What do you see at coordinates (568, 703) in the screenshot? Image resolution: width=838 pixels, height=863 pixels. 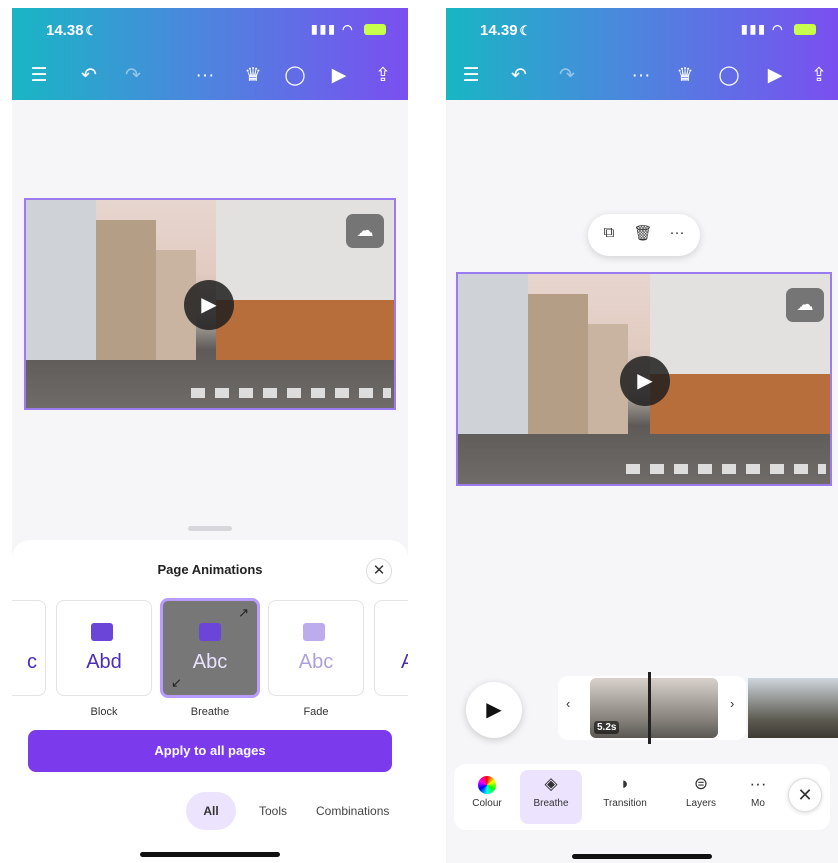 I see `chevron-left-icon: ‹` at bounding box center [568, 703].